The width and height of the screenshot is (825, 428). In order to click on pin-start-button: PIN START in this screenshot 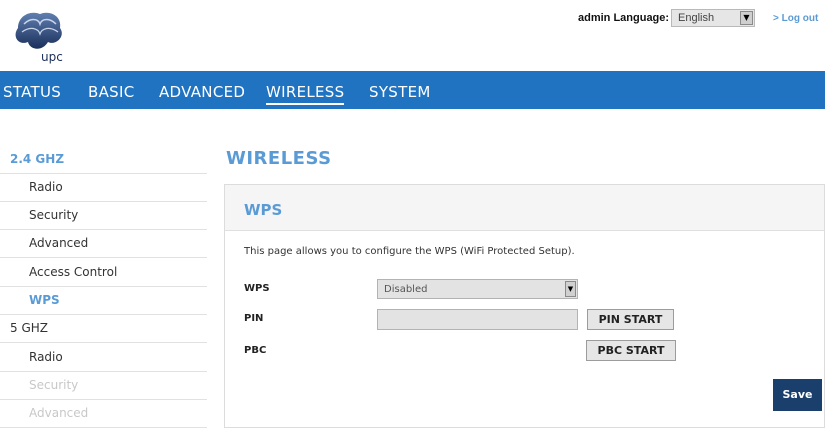, I will do `click(630, 319)`.